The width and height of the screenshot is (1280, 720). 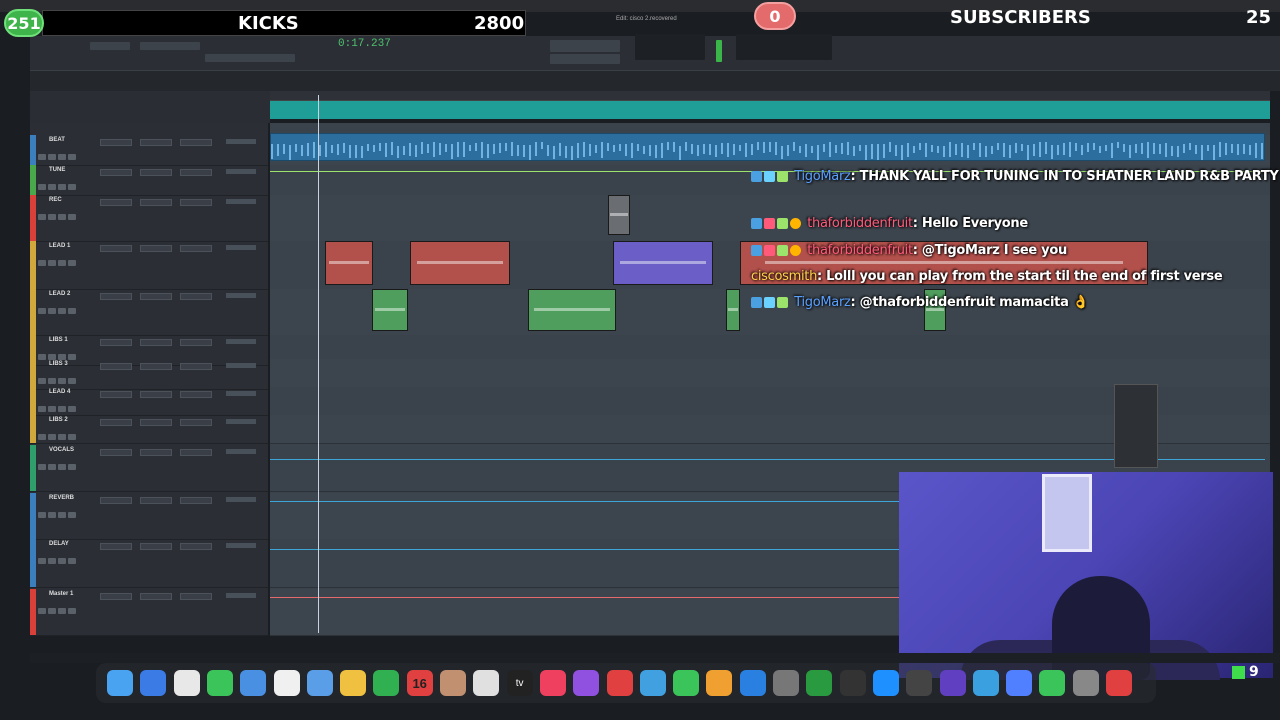 What do you see at coordinates (353, 683) in the screenshot?
I see `photos-icon` at bounding box center [353, 683].